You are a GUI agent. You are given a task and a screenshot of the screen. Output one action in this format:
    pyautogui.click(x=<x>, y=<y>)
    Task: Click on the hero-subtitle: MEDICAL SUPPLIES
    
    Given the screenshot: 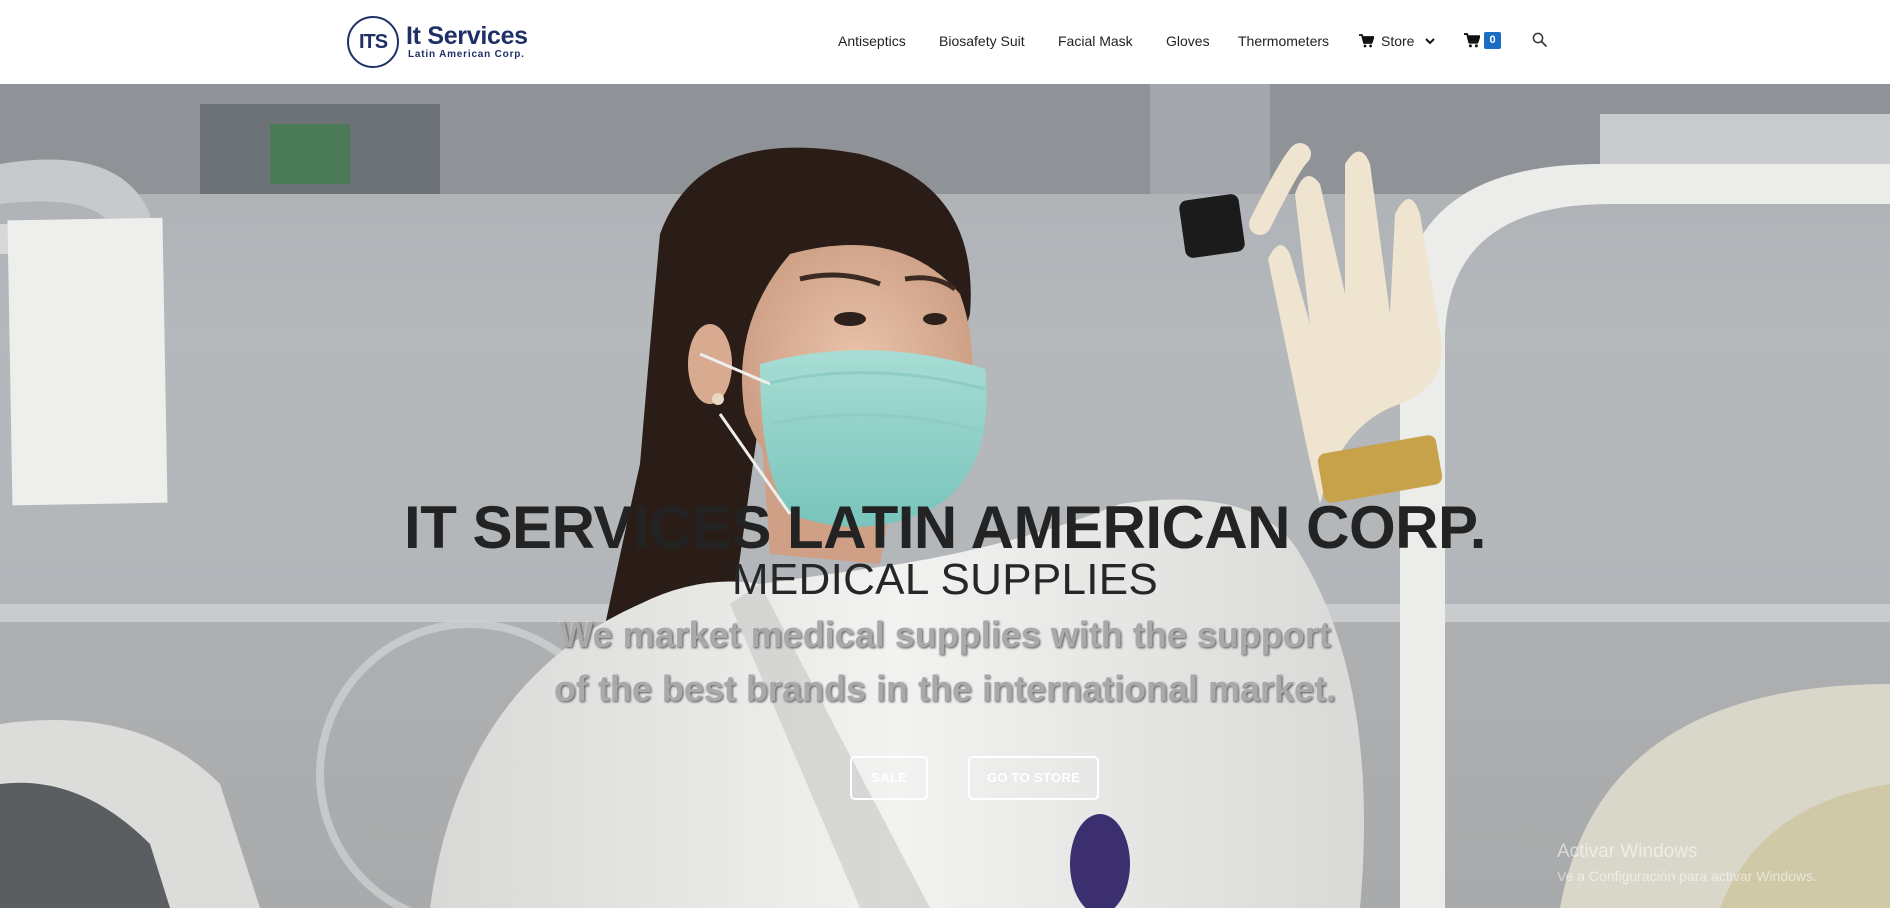 What is the action you would take?
    pyautogui.click(x=945, y=579)
    